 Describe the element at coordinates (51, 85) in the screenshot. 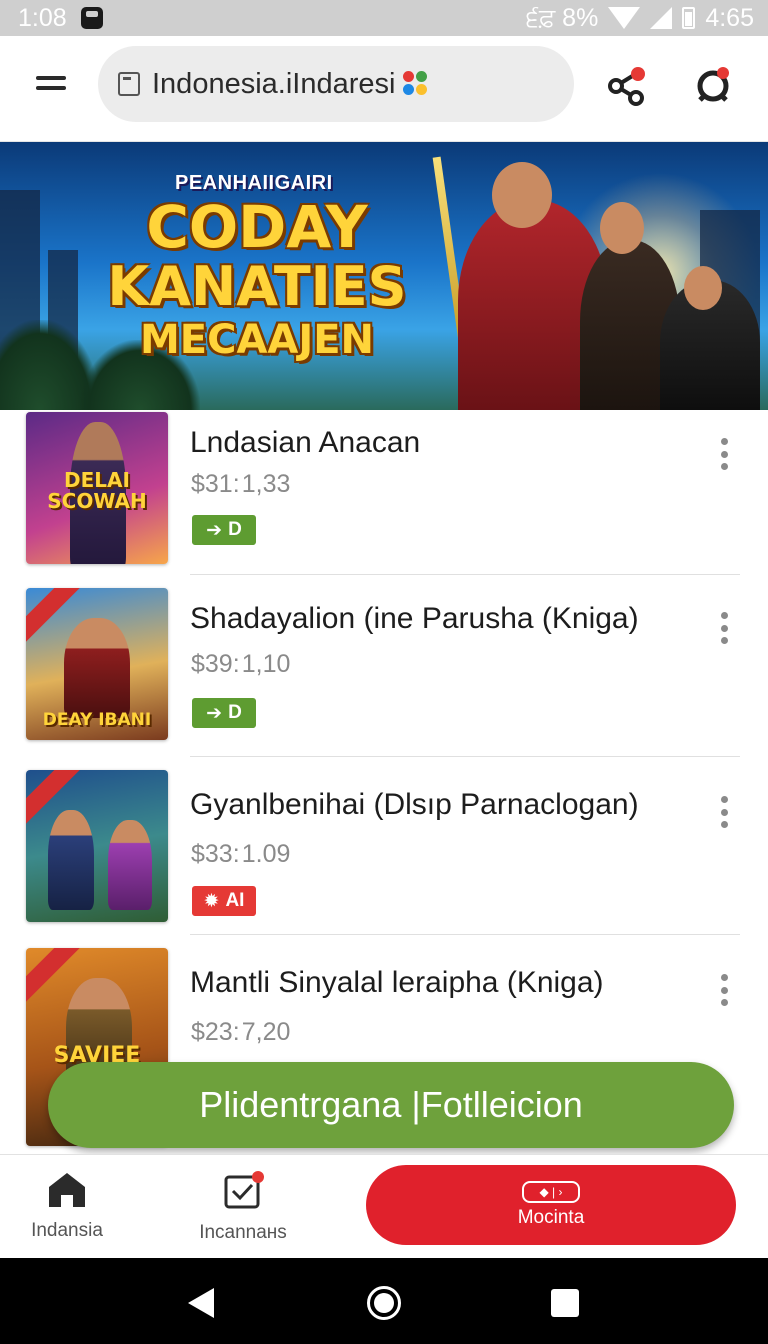

I see `menu-icon` at that location.